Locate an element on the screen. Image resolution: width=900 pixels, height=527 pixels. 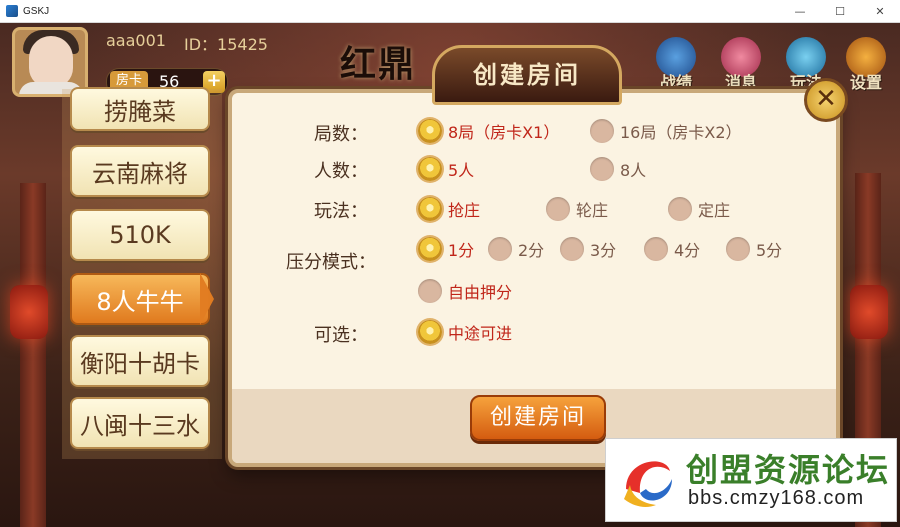
topnav-message: 消息 is located at coordinates (741, 65).